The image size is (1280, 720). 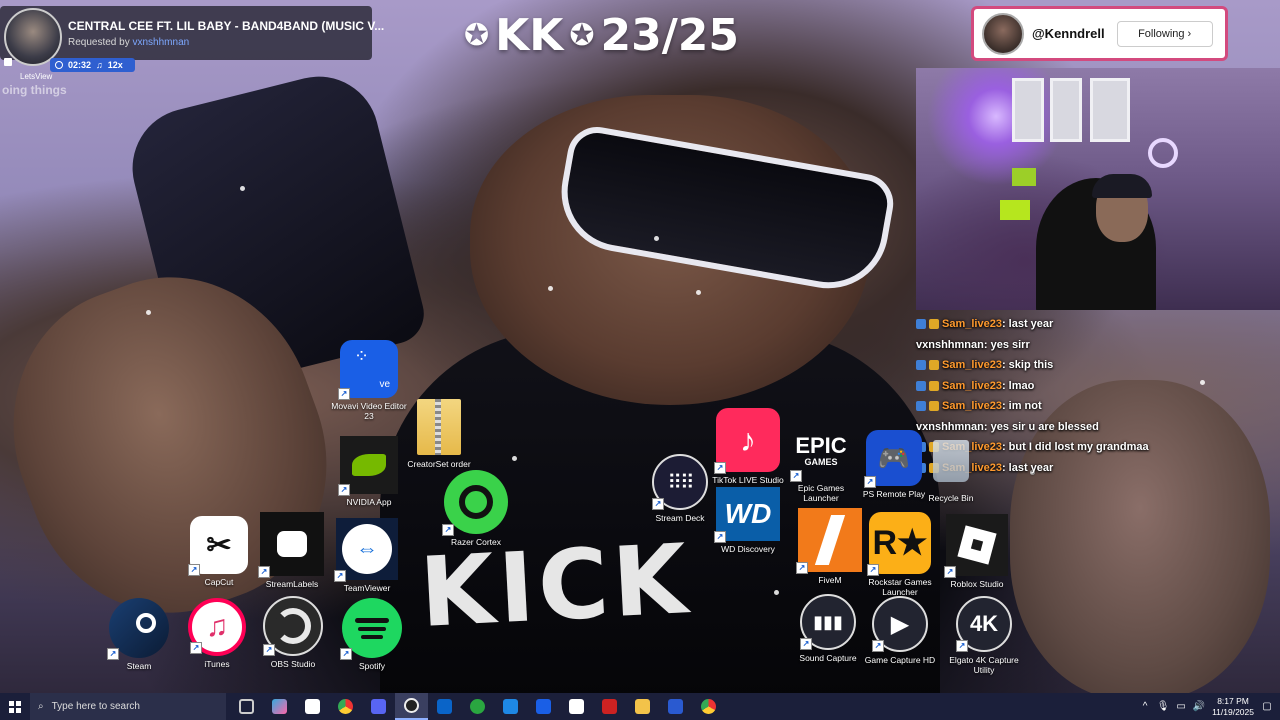 I want to click on taskbar-chrome, so click(x=345, y=706).